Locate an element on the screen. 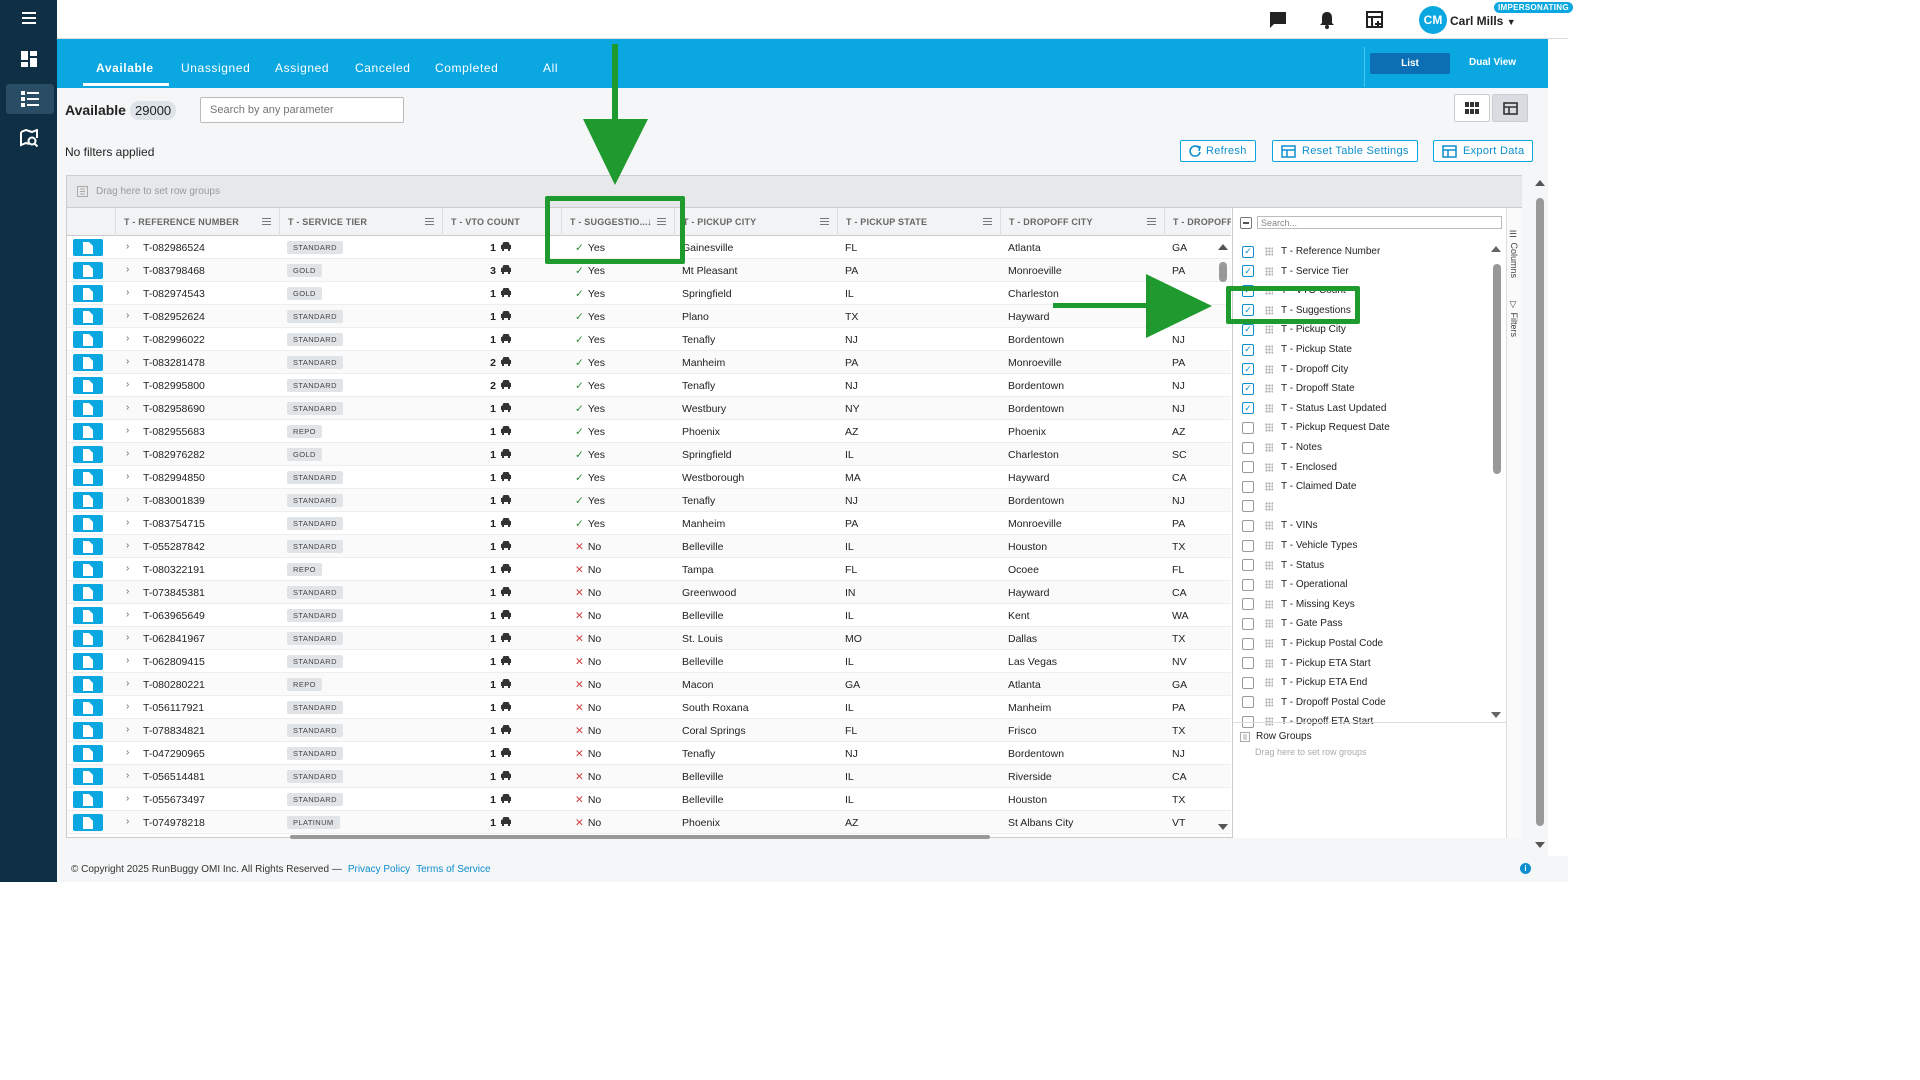 The image size is (1920, 1080). page-scroll-up-icon is located at coordinates (1540, 183).